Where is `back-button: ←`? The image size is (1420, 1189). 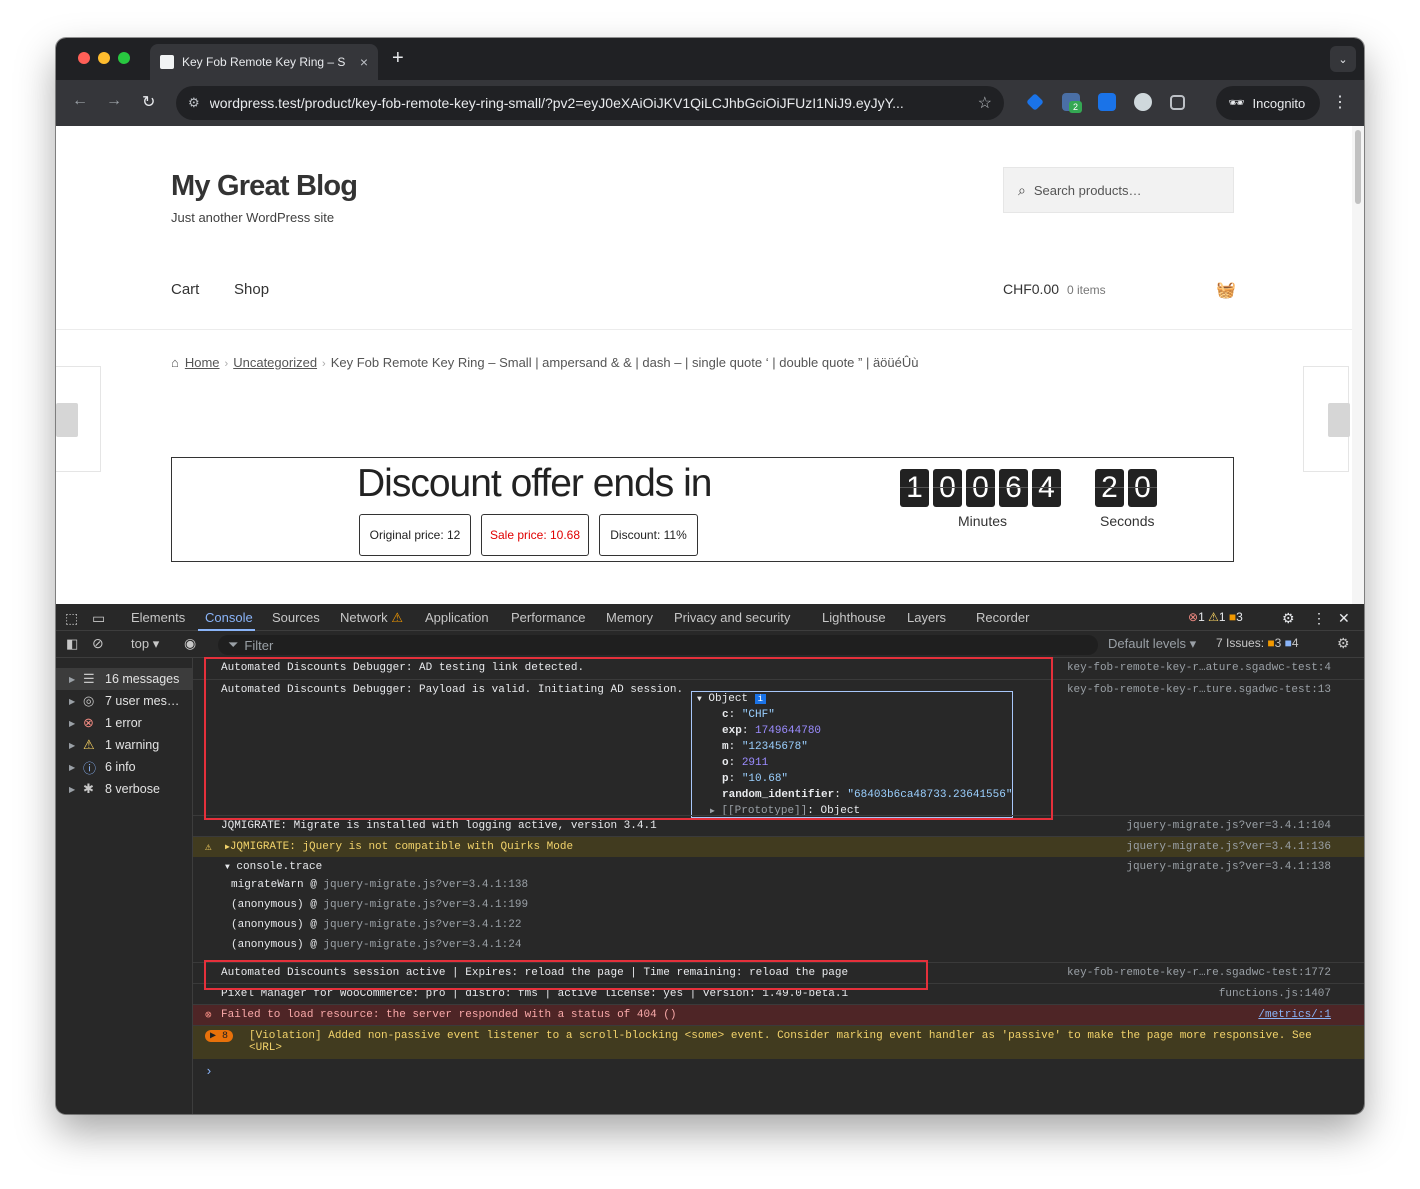 back-button: ← is located at coordinates (80, 101).